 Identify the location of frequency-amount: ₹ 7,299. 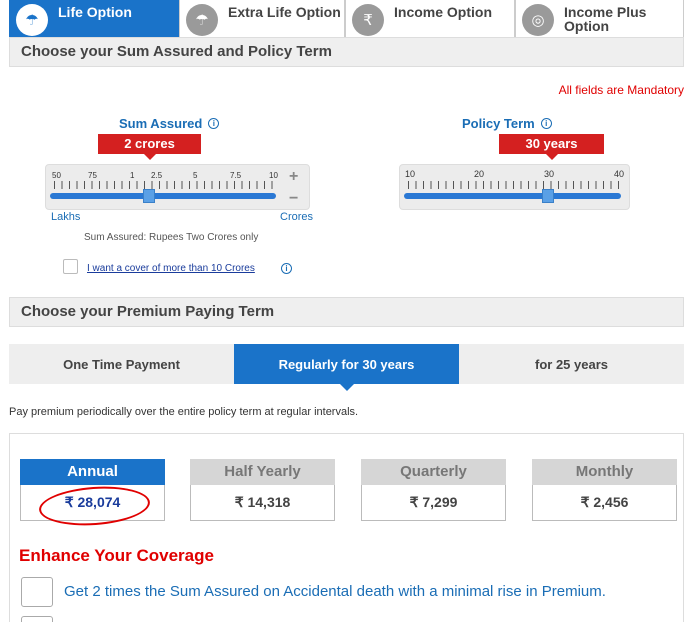
(433, 503).